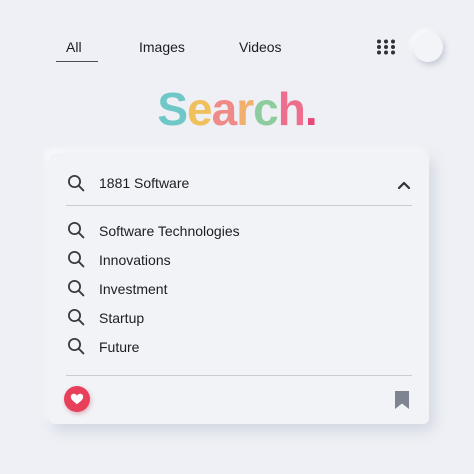  Describe the element at coordinates (266, 109) in the screenshot. I see `logo-letter: c` at that location.